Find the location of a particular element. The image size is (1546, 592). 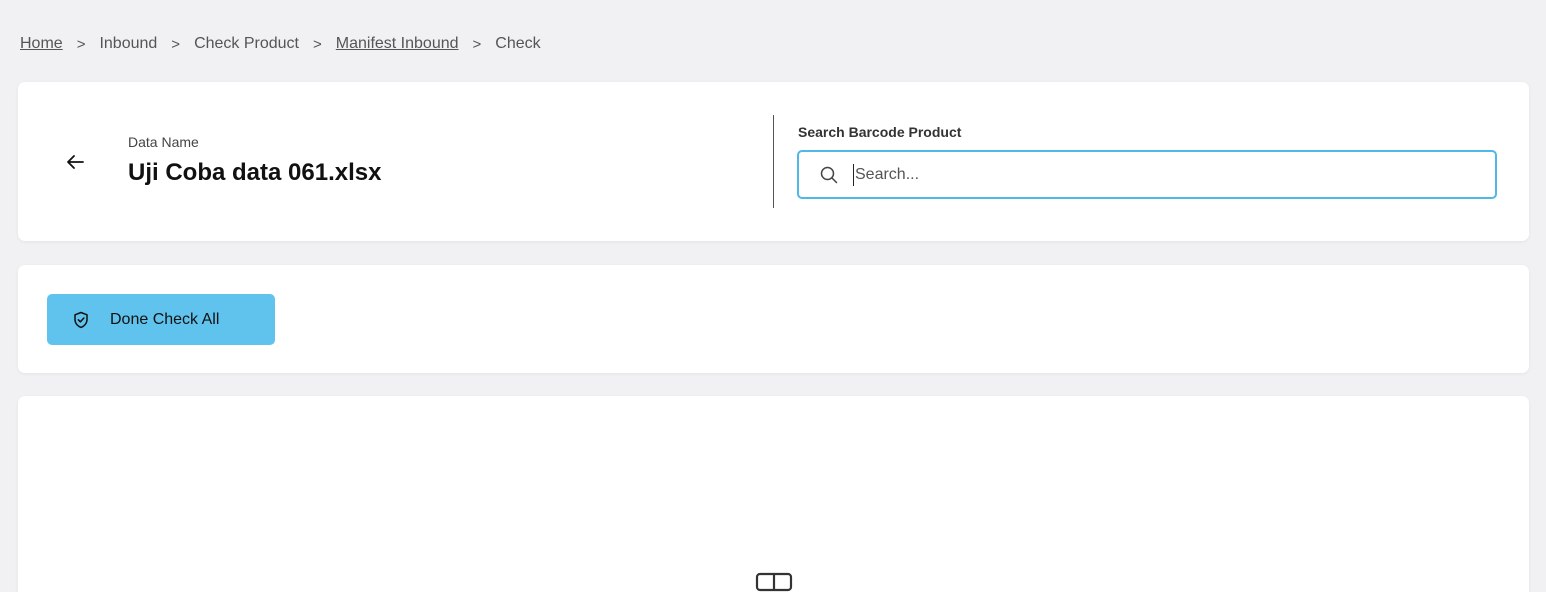

breadcrumb-manifest-inbound: Manifest Inbound is located at coordinates (397, 44).